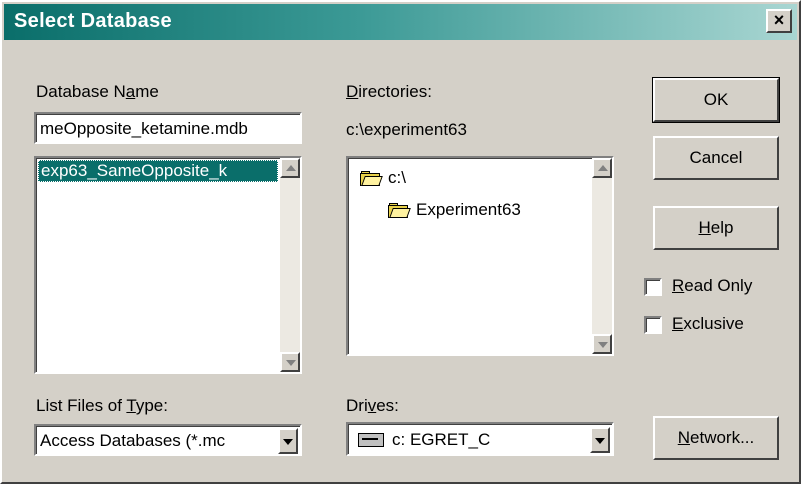 Image resolution: width=801 pixels, height=484 pixels. Describe the element at coordinates (158, 171) in the screenshot. I see `list-item: exp63_SameOpposite_k` at that location.